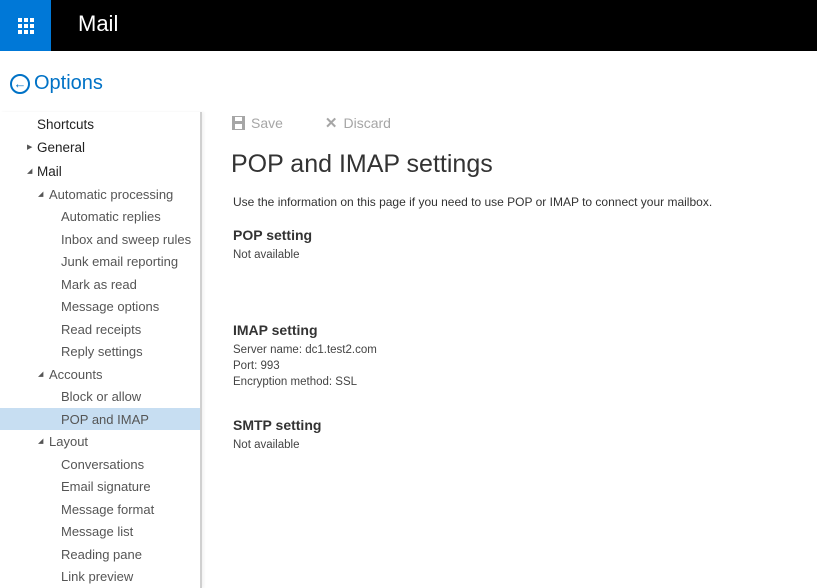 The image size is (817, 588). What do you see at coordinates (295, 382) in the screenshot?
I see `imap-encryption: Encryption method: SSL` at bounding box center [295, 382].